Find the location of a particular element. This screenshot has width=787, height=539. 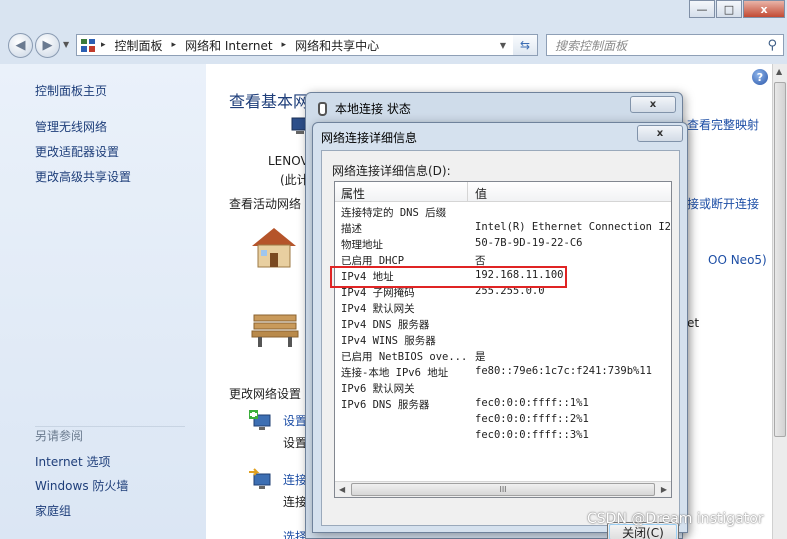

scroll-up-icon: ▲ is located at coordinates (779, 71).